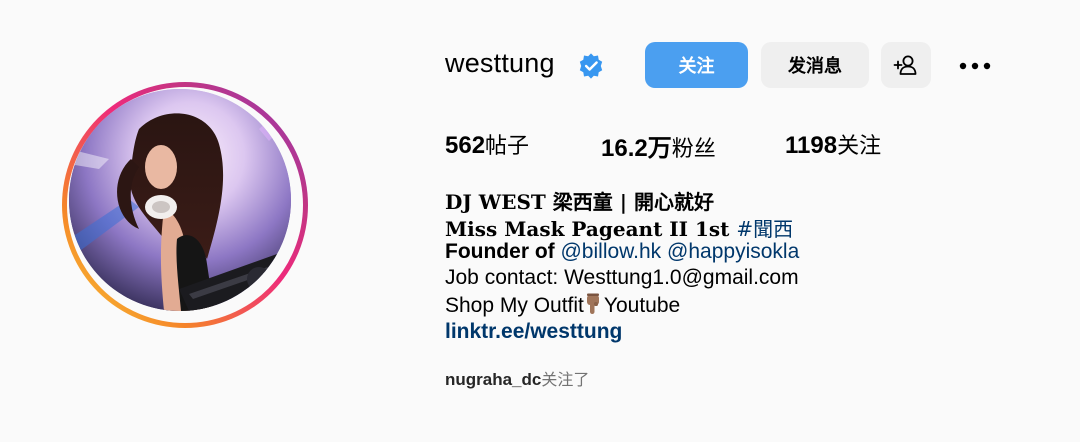 This screenshot has height=442, width=1080. Describe the element at coordinates (815, 65) in the screenshot. I see `message-button: 发消息` at that location.